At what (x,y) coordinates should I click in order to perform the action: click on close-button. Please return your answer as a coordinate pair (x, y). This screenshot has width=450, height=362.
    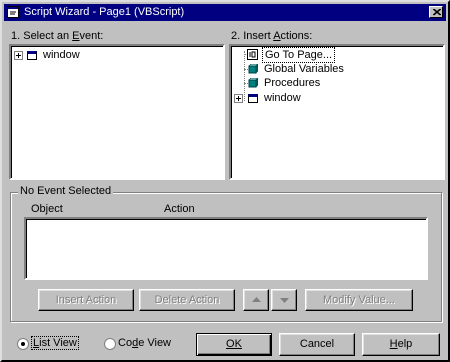
    Looking at the image, I should click on (436, 12).